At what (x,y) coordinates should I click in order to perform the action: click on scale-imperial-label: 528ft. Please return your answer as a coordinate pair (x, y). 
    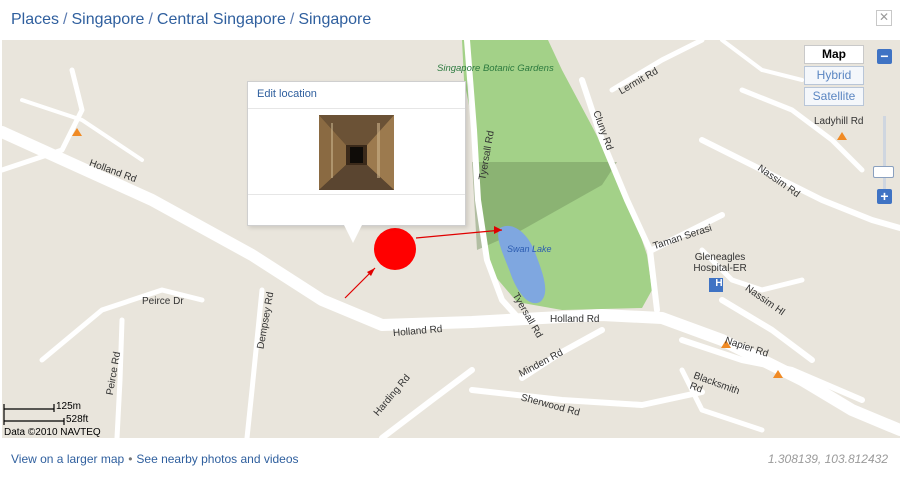
    Looking at the image, I should click on (77, 419).